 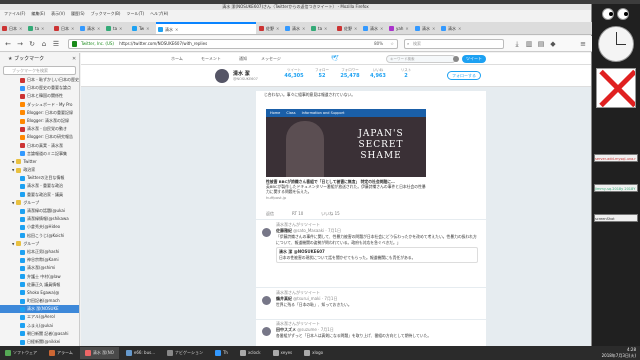 I want to click on nav-messages: メッセージ, so click(x=271, y=59).